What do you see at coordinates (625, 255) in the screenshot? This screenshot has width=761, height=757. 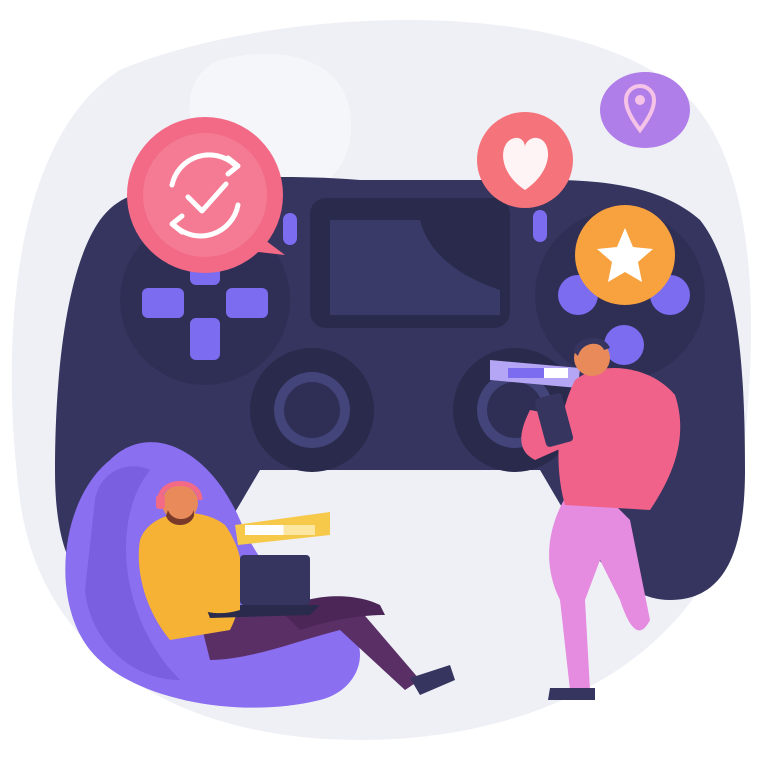 I see `star-bubble` at bounding box center [625, 255].